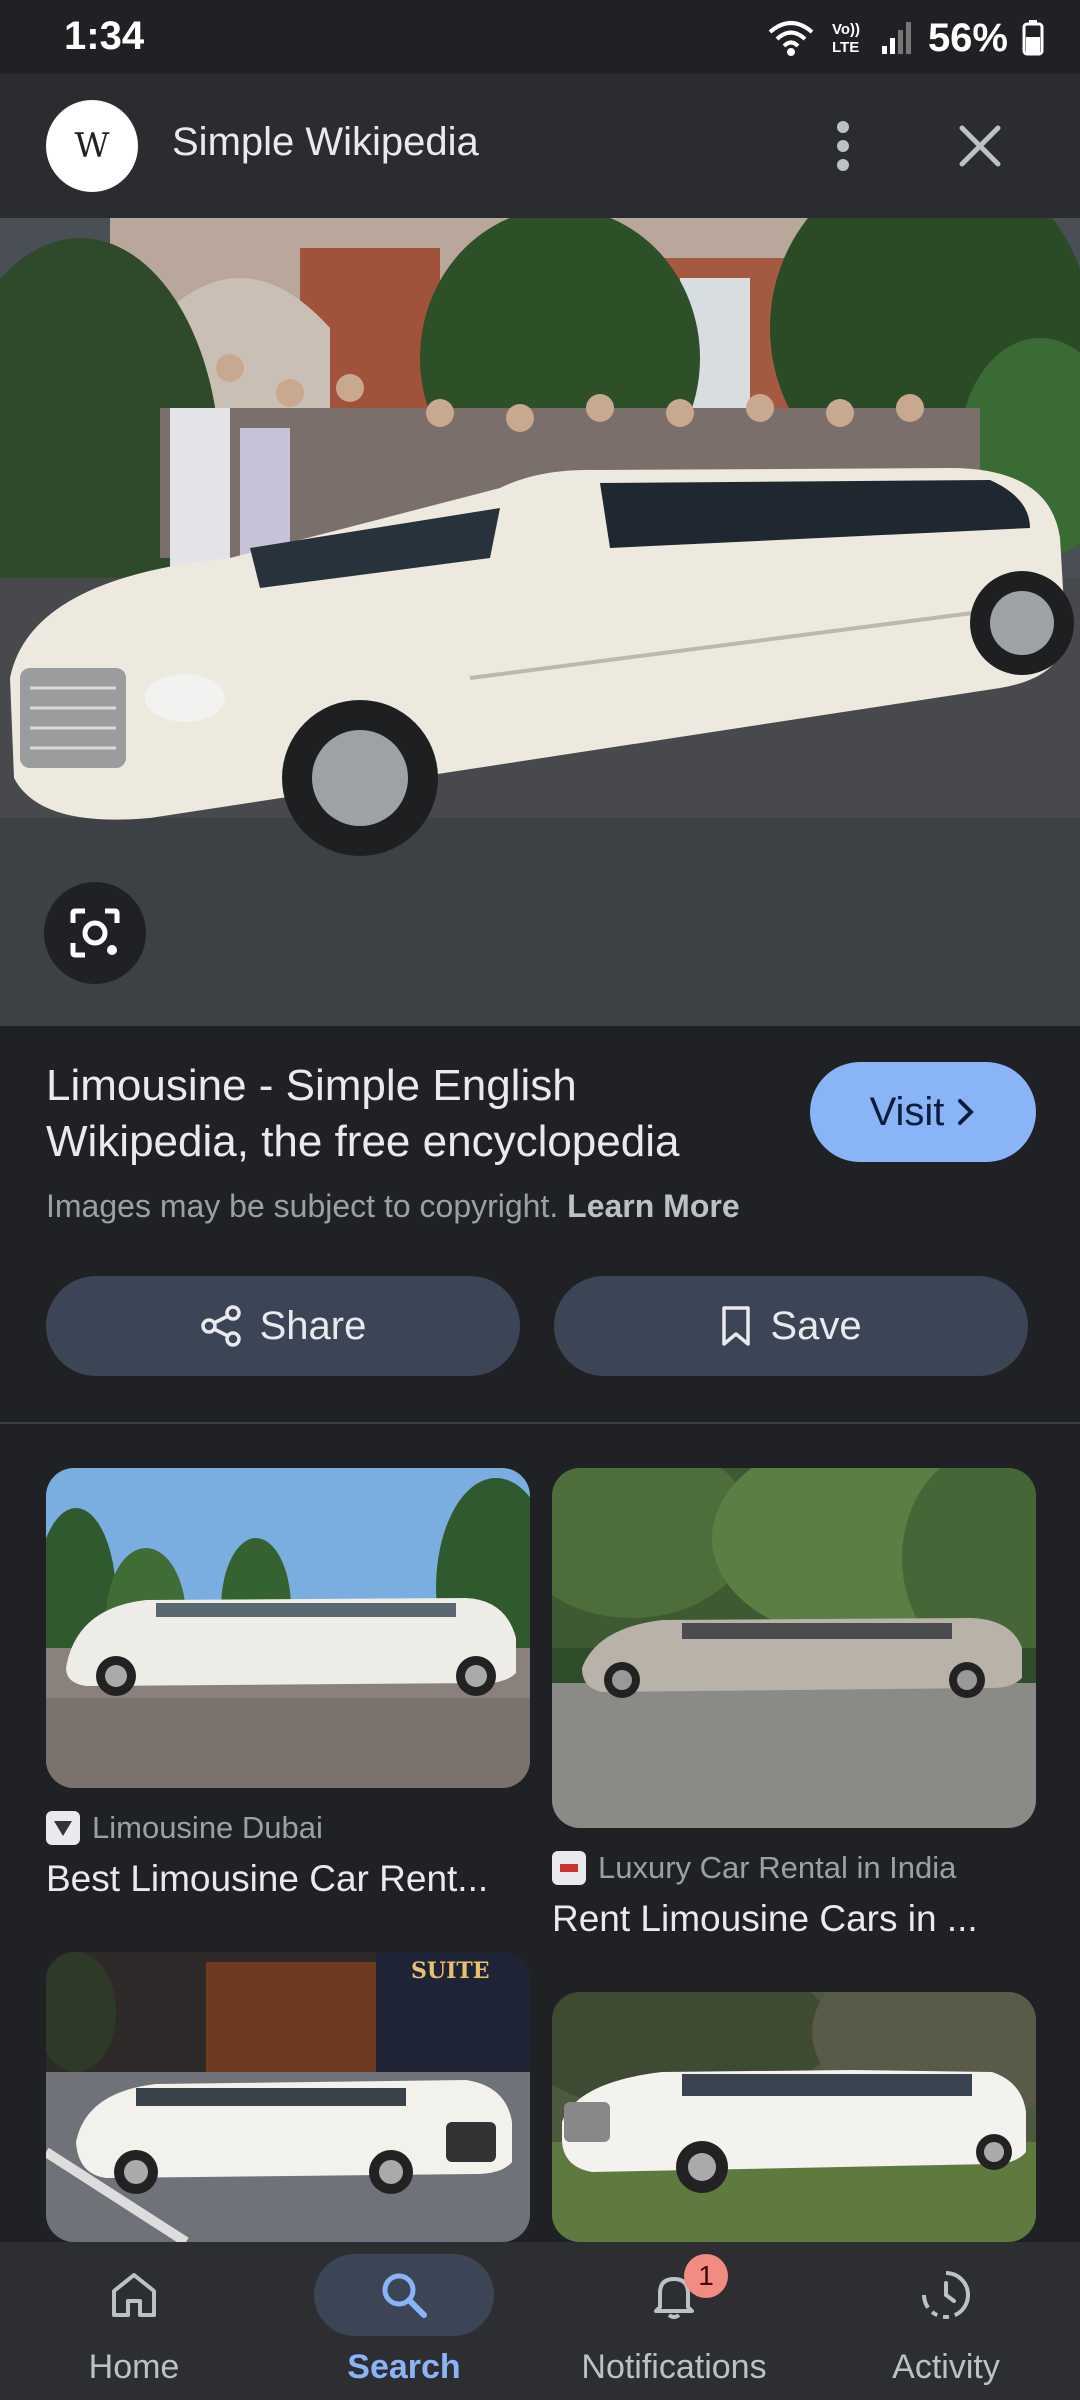  I want to click on visit-button: Visit, so click(923, 1112).